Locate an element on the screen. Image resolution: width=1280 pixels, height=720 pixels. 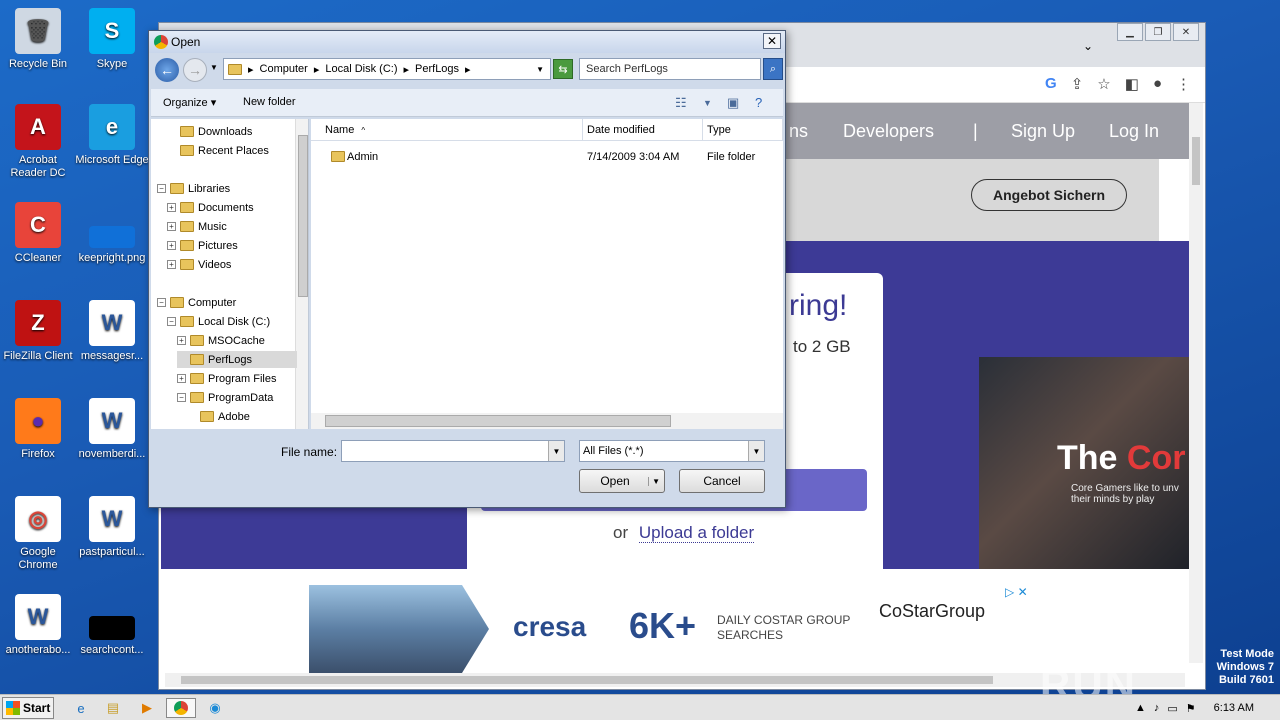
tree-item: PerfLogs is located at coordinates (237, 359).